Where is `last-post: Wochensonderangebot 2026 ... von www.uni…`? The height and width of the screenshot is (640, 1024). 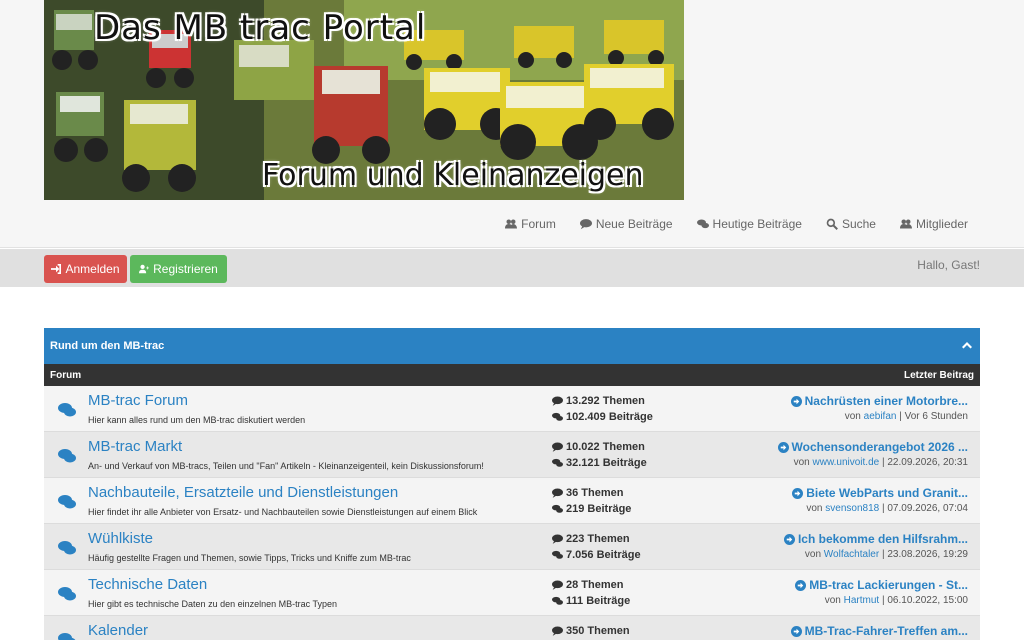 last-post: Wochensonderangebot 2026 ... von www.uni… is located at coordinates (872, 455).